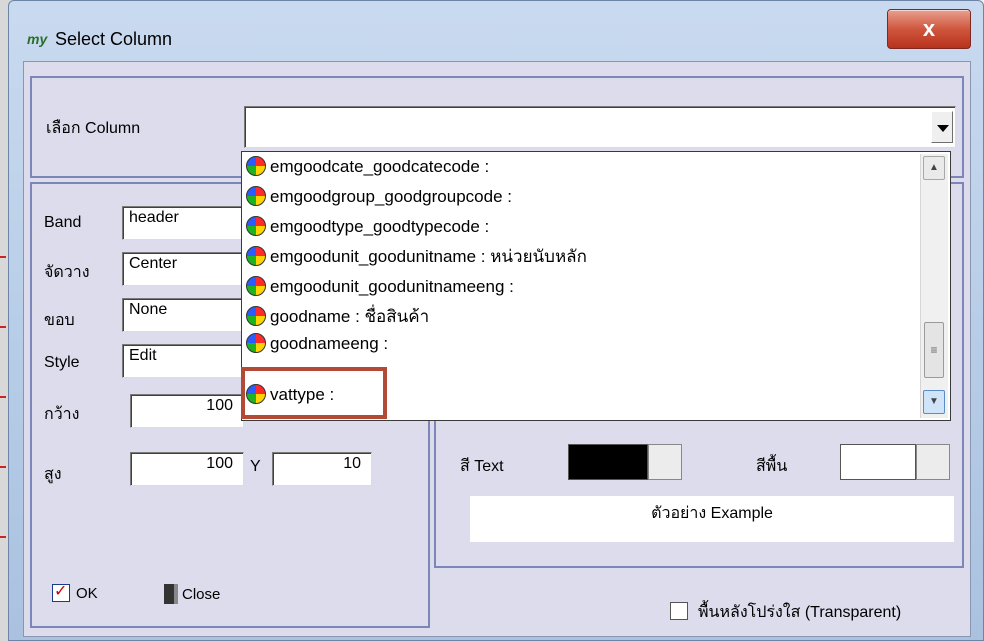 Image resolution: width=984 pixels, height=641 pixels. I want to click on select-column-combobox, so click(600, 127).